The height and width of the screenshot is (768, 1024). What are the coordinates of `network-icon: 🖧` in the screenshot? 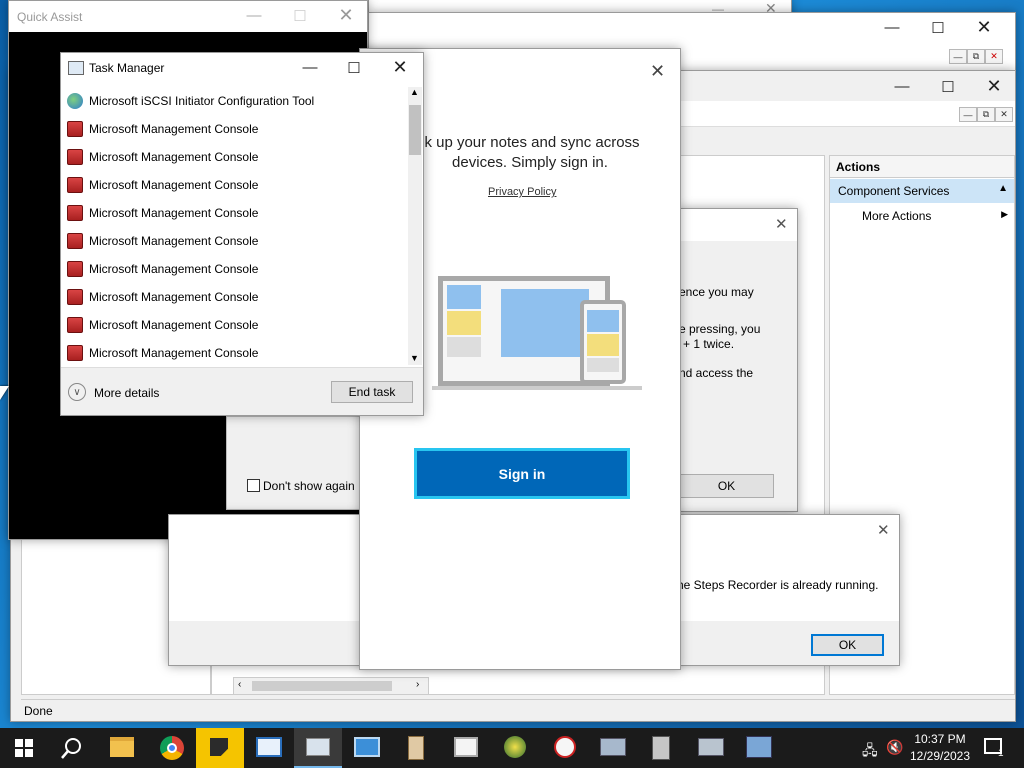 It's located at (870, 752).